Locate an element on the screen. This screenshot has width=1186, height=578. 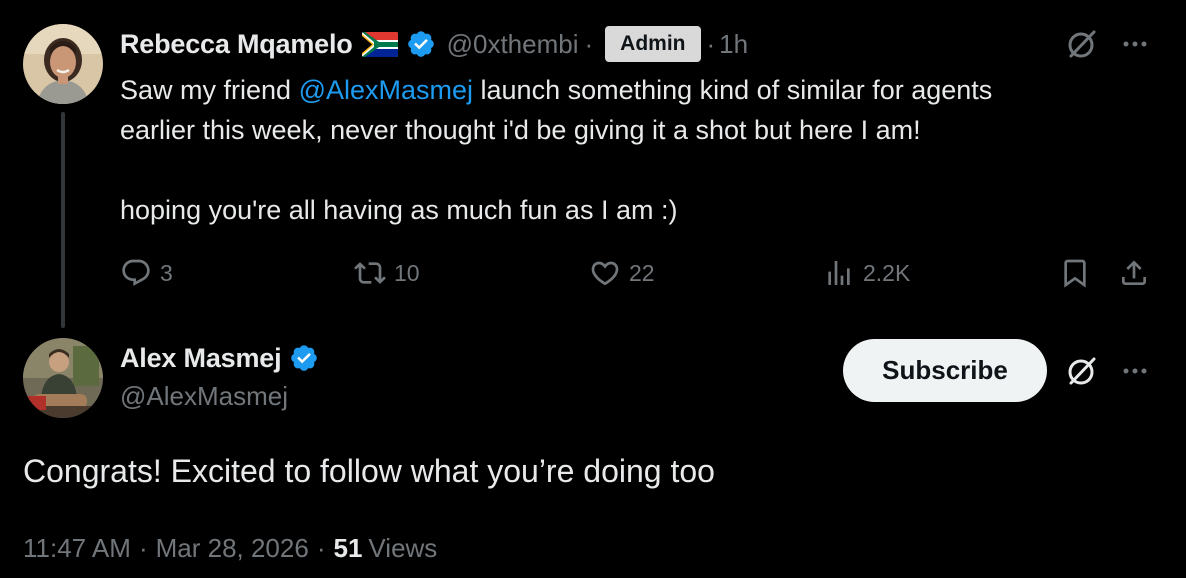
reply-author-row: Alex Masmej is located at coordinates (219, 358).